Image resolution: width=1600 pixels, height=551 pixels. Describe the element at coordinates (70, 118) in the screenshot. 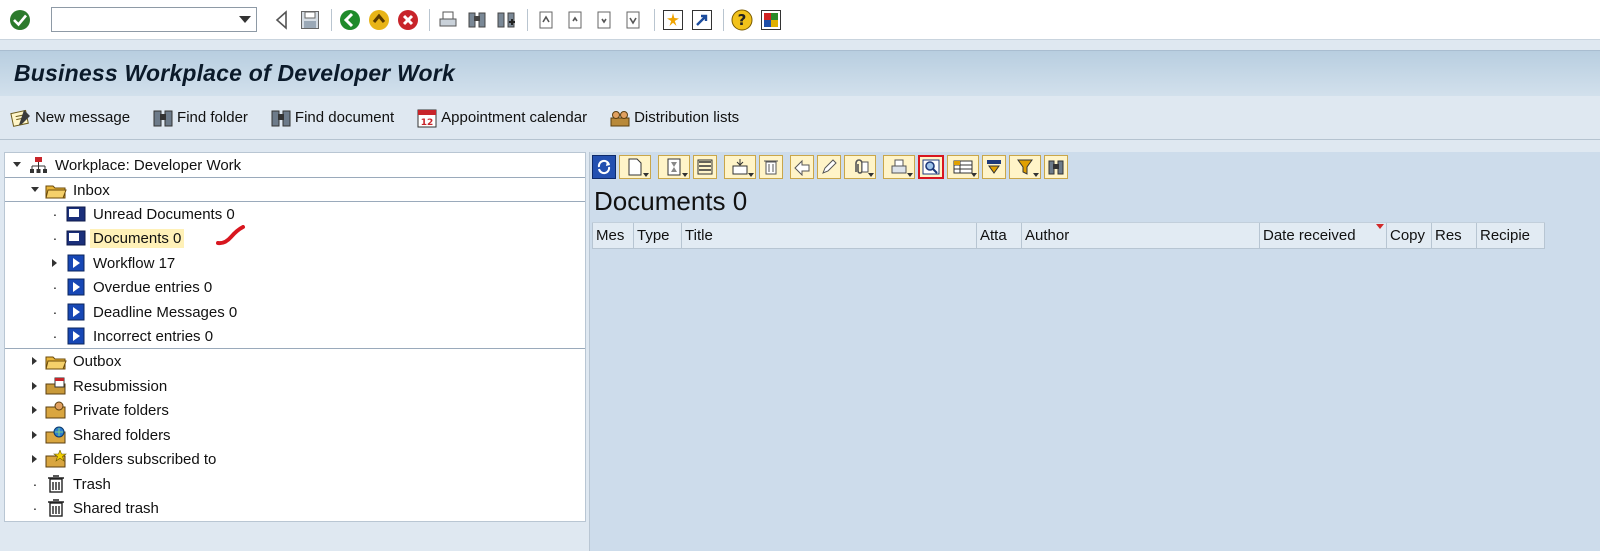

I see `new-message-button: New message` at that location.